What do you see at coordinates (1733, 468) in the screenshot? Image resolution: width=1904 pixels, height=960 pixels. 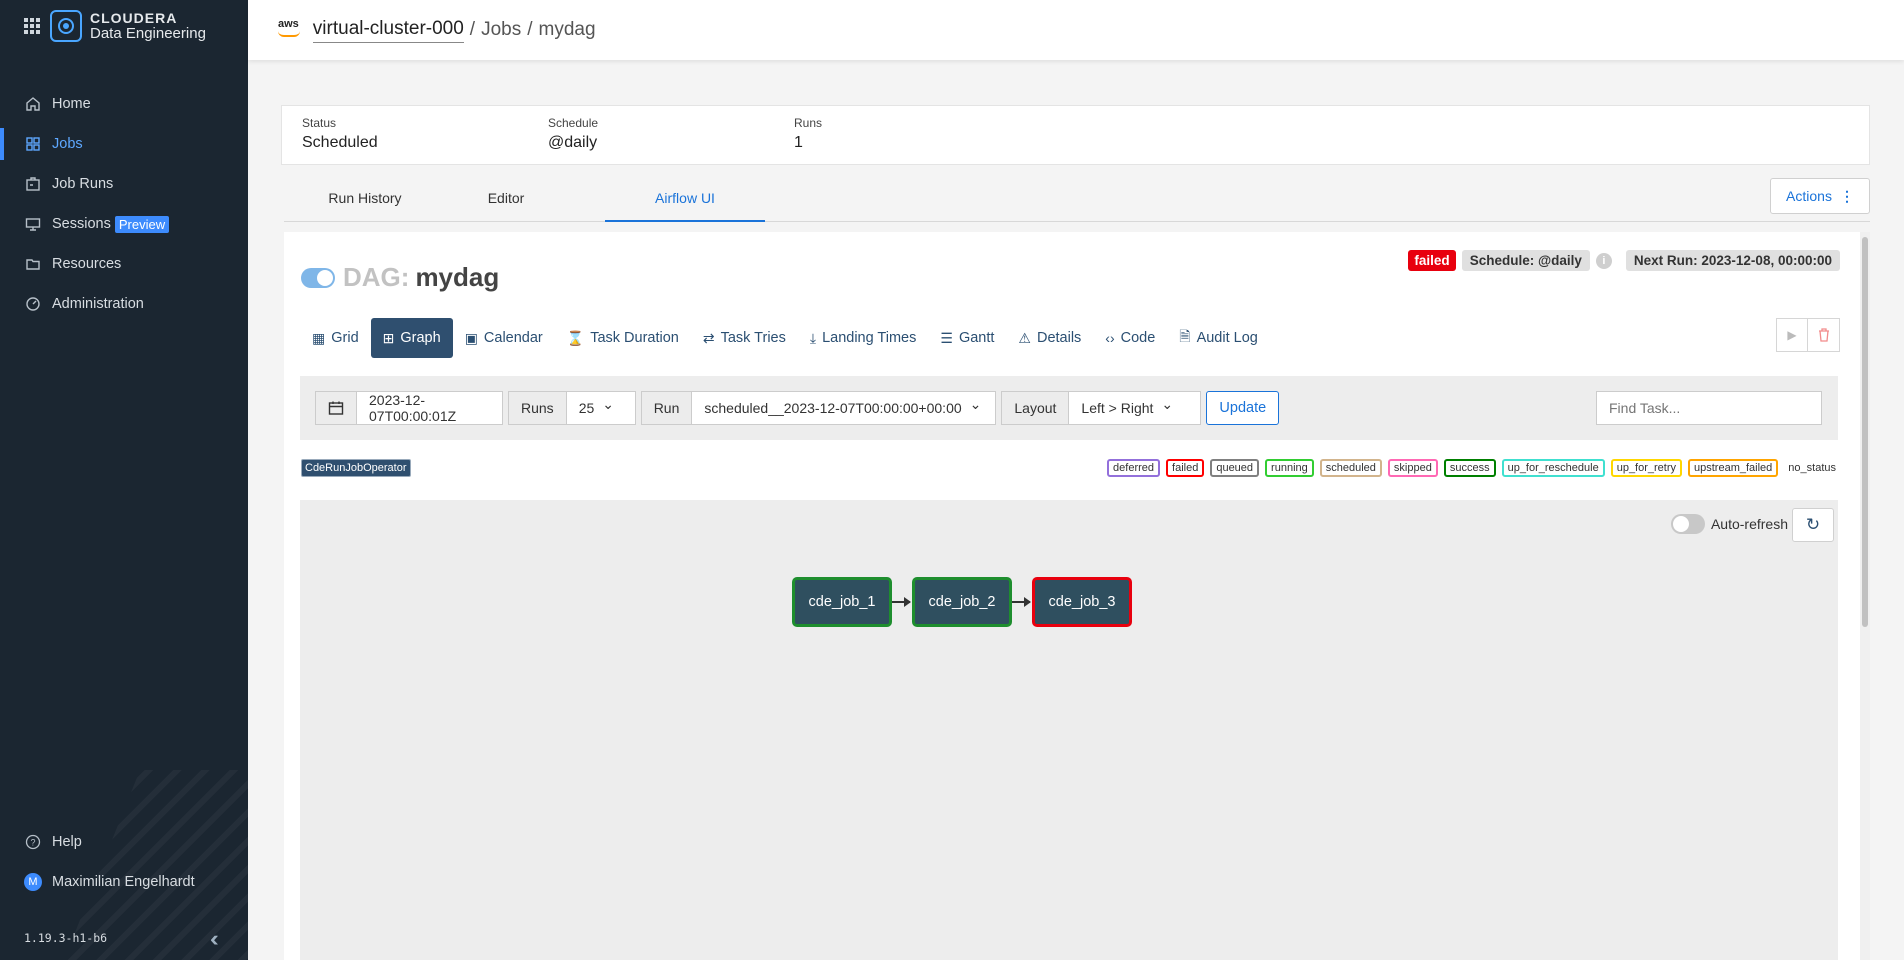 I see `legend-upstream-failed: upstream_failed` at bounding box center [1733, 468].